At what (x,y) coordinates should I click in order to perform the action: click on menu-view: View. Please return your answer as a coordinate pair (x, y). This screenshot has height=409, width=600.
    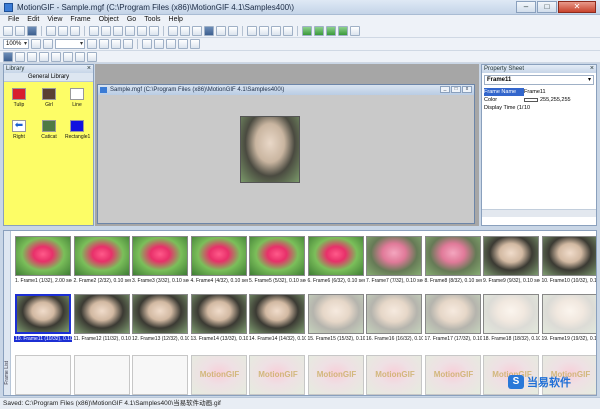
    Looking at the image, I should click on (54, 20).